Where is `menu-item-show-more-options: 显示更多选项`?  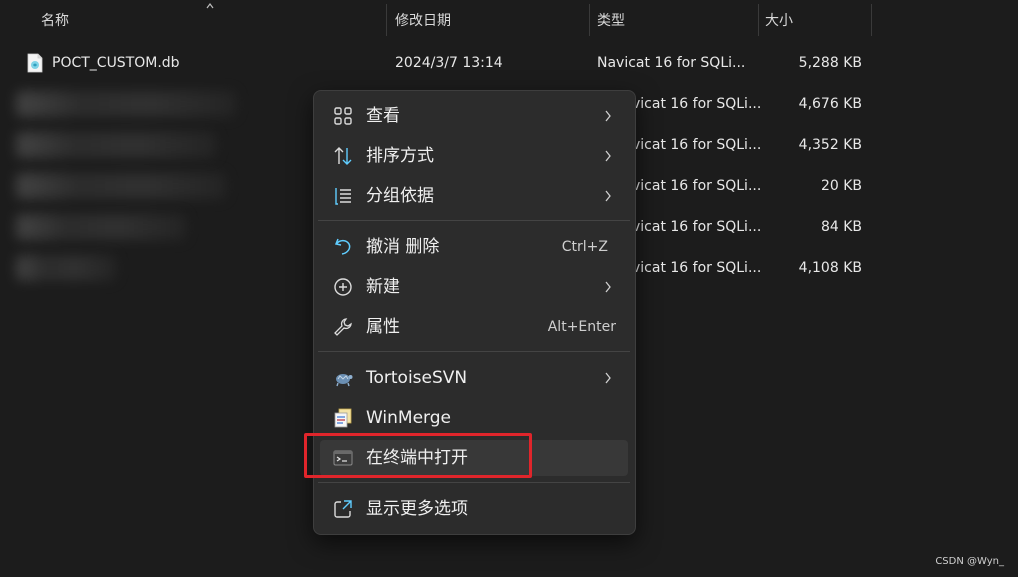 menu-item-show-more-options: 显示更多选项 is located at coordinates (474, 509).